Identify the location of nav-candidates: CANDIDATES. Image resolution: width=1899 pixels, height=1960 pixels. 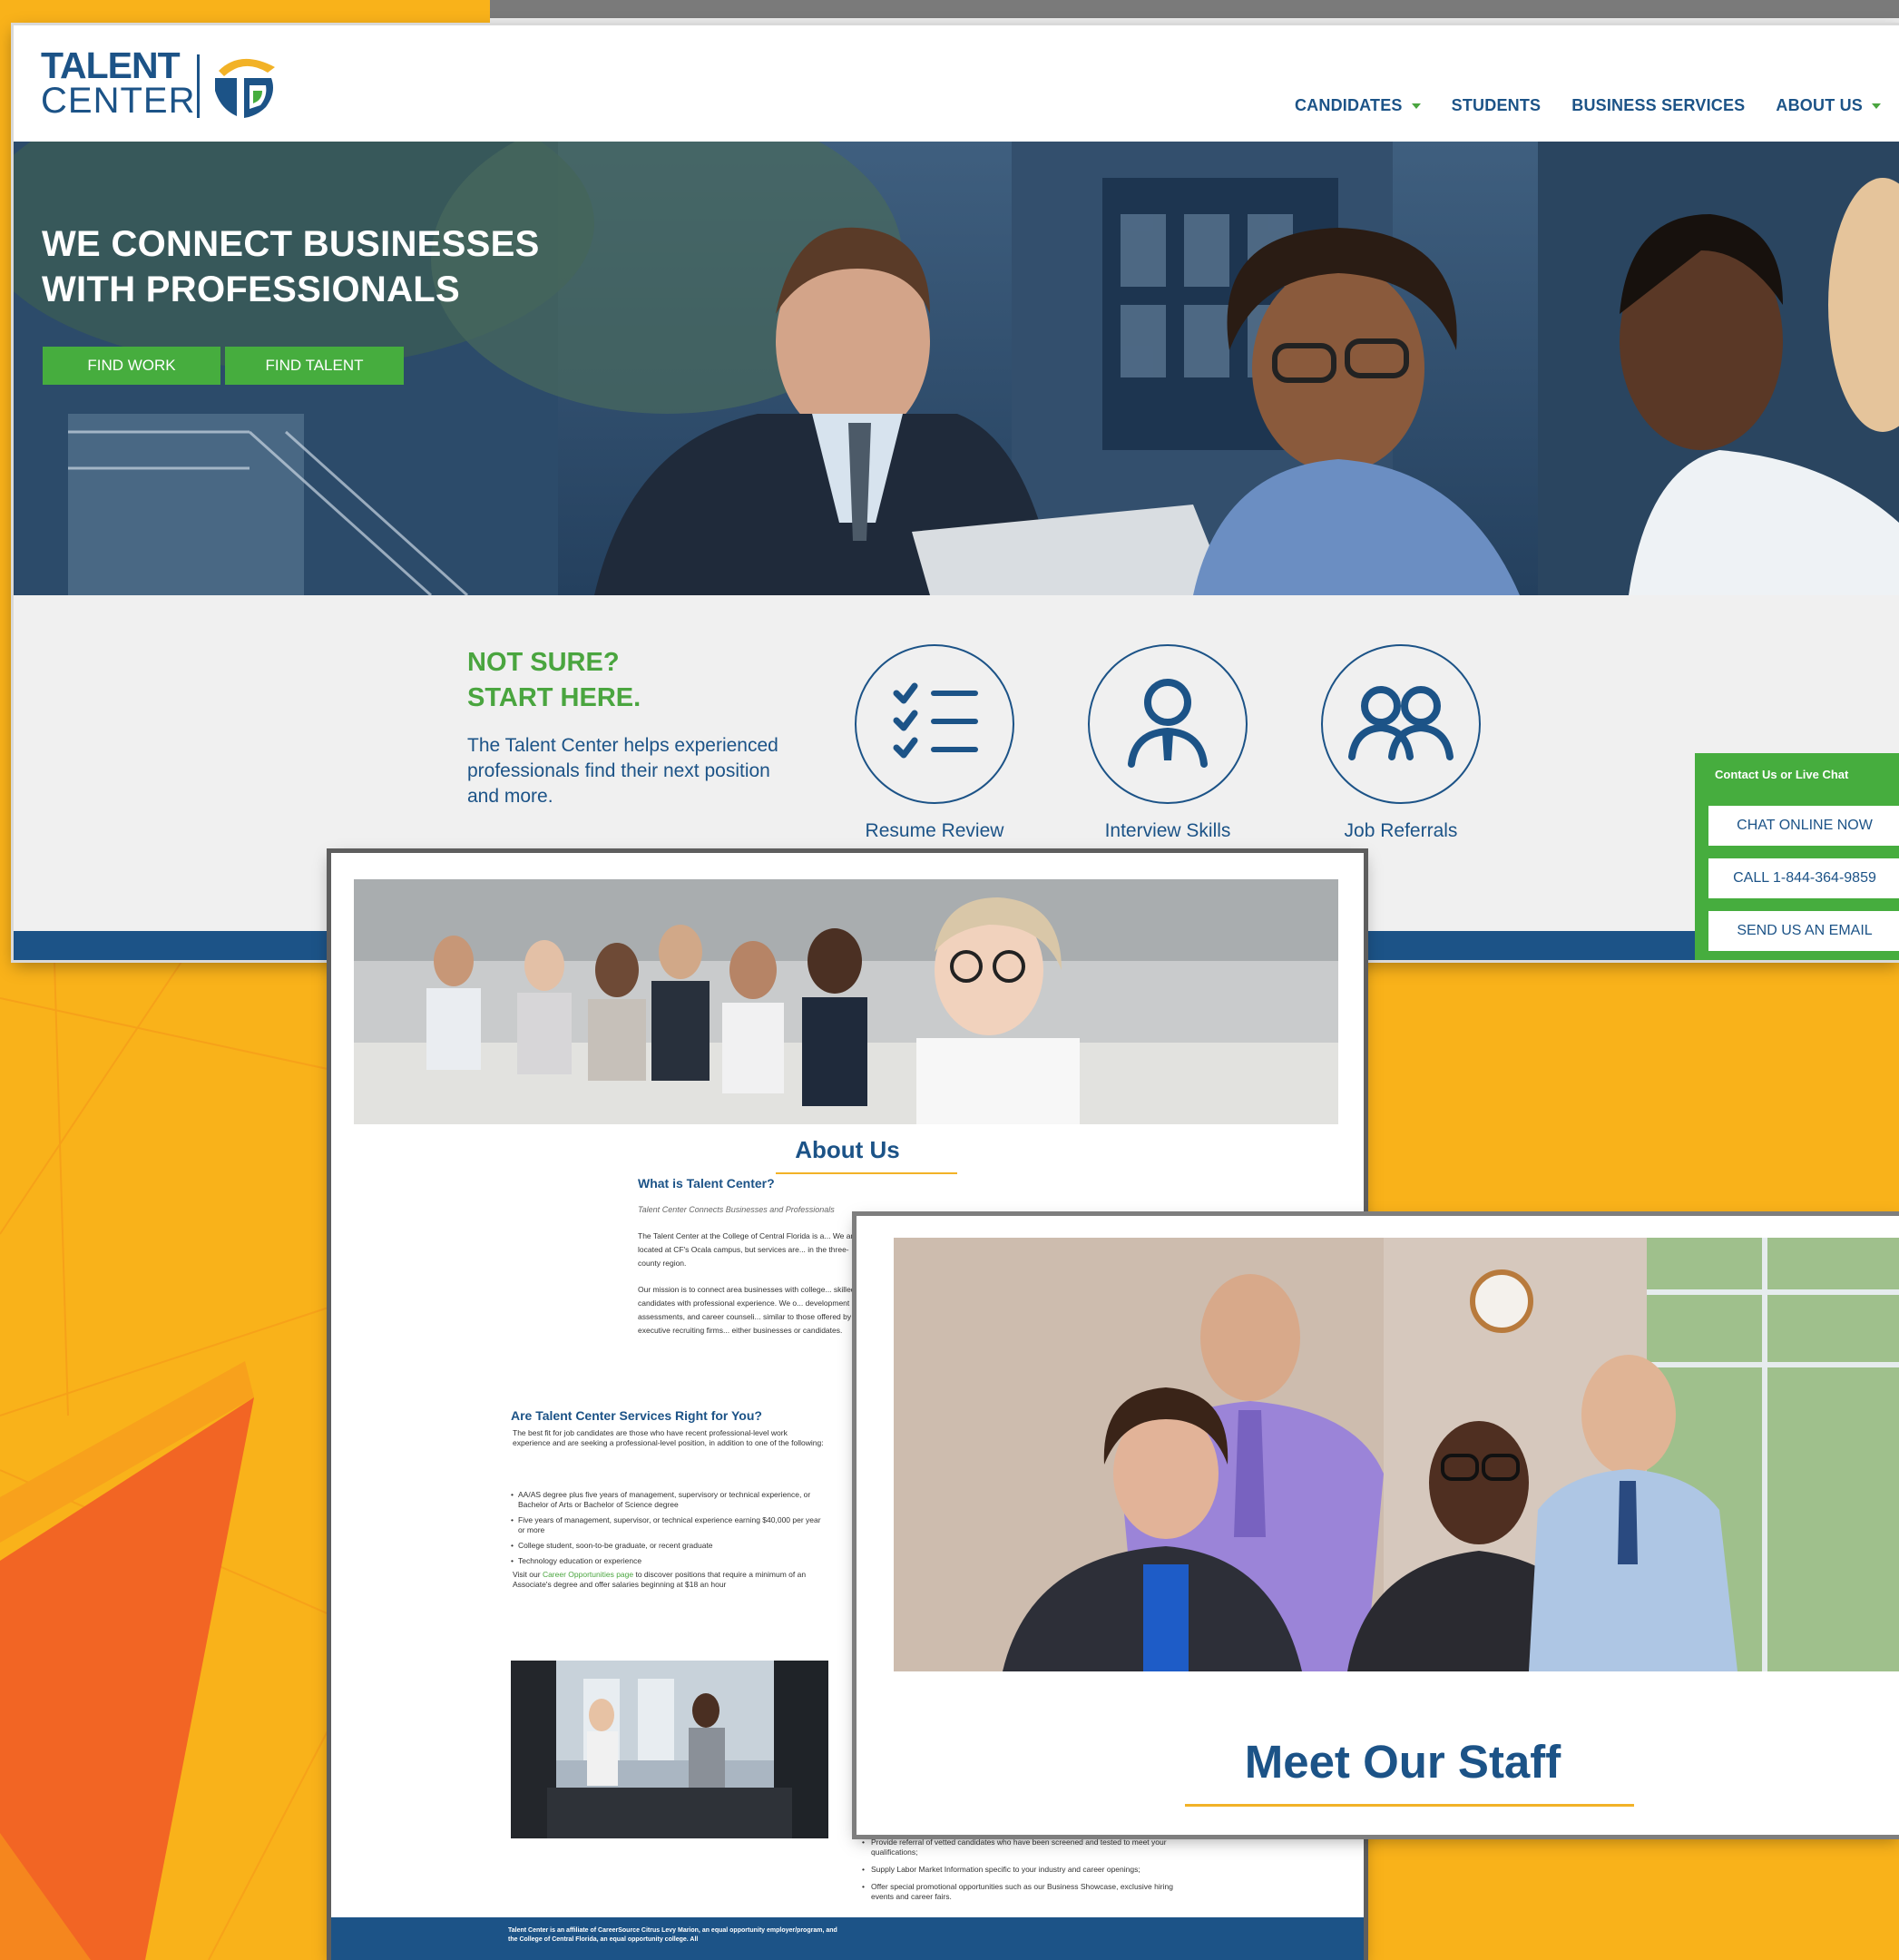
(1358, 105).